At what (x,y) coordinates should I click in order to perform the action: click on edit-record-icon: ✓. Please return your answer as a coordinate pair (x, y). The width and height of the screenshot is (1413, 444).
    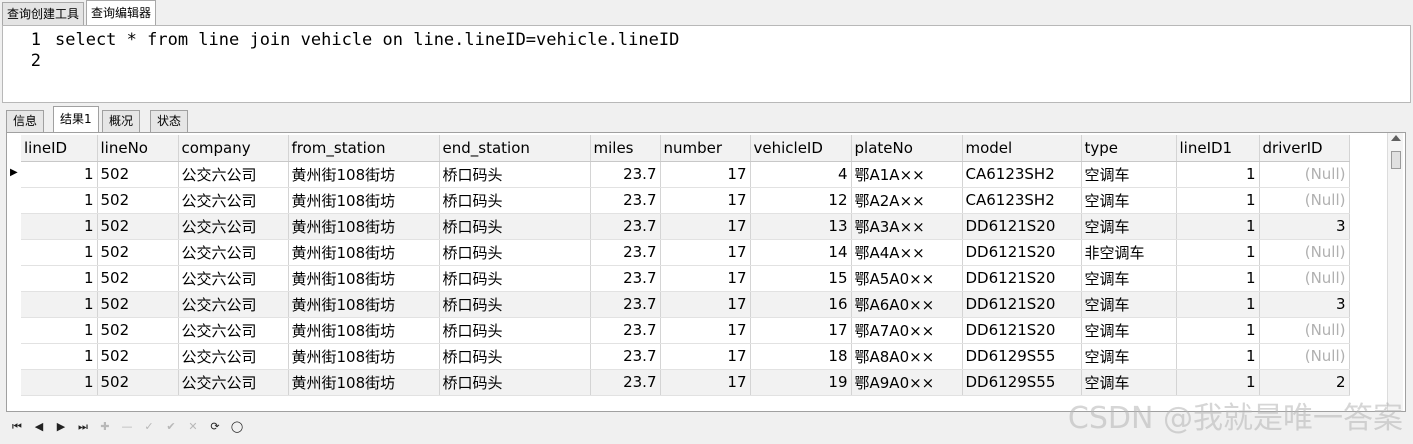
    Looking at the image, I should click on (149, 427).